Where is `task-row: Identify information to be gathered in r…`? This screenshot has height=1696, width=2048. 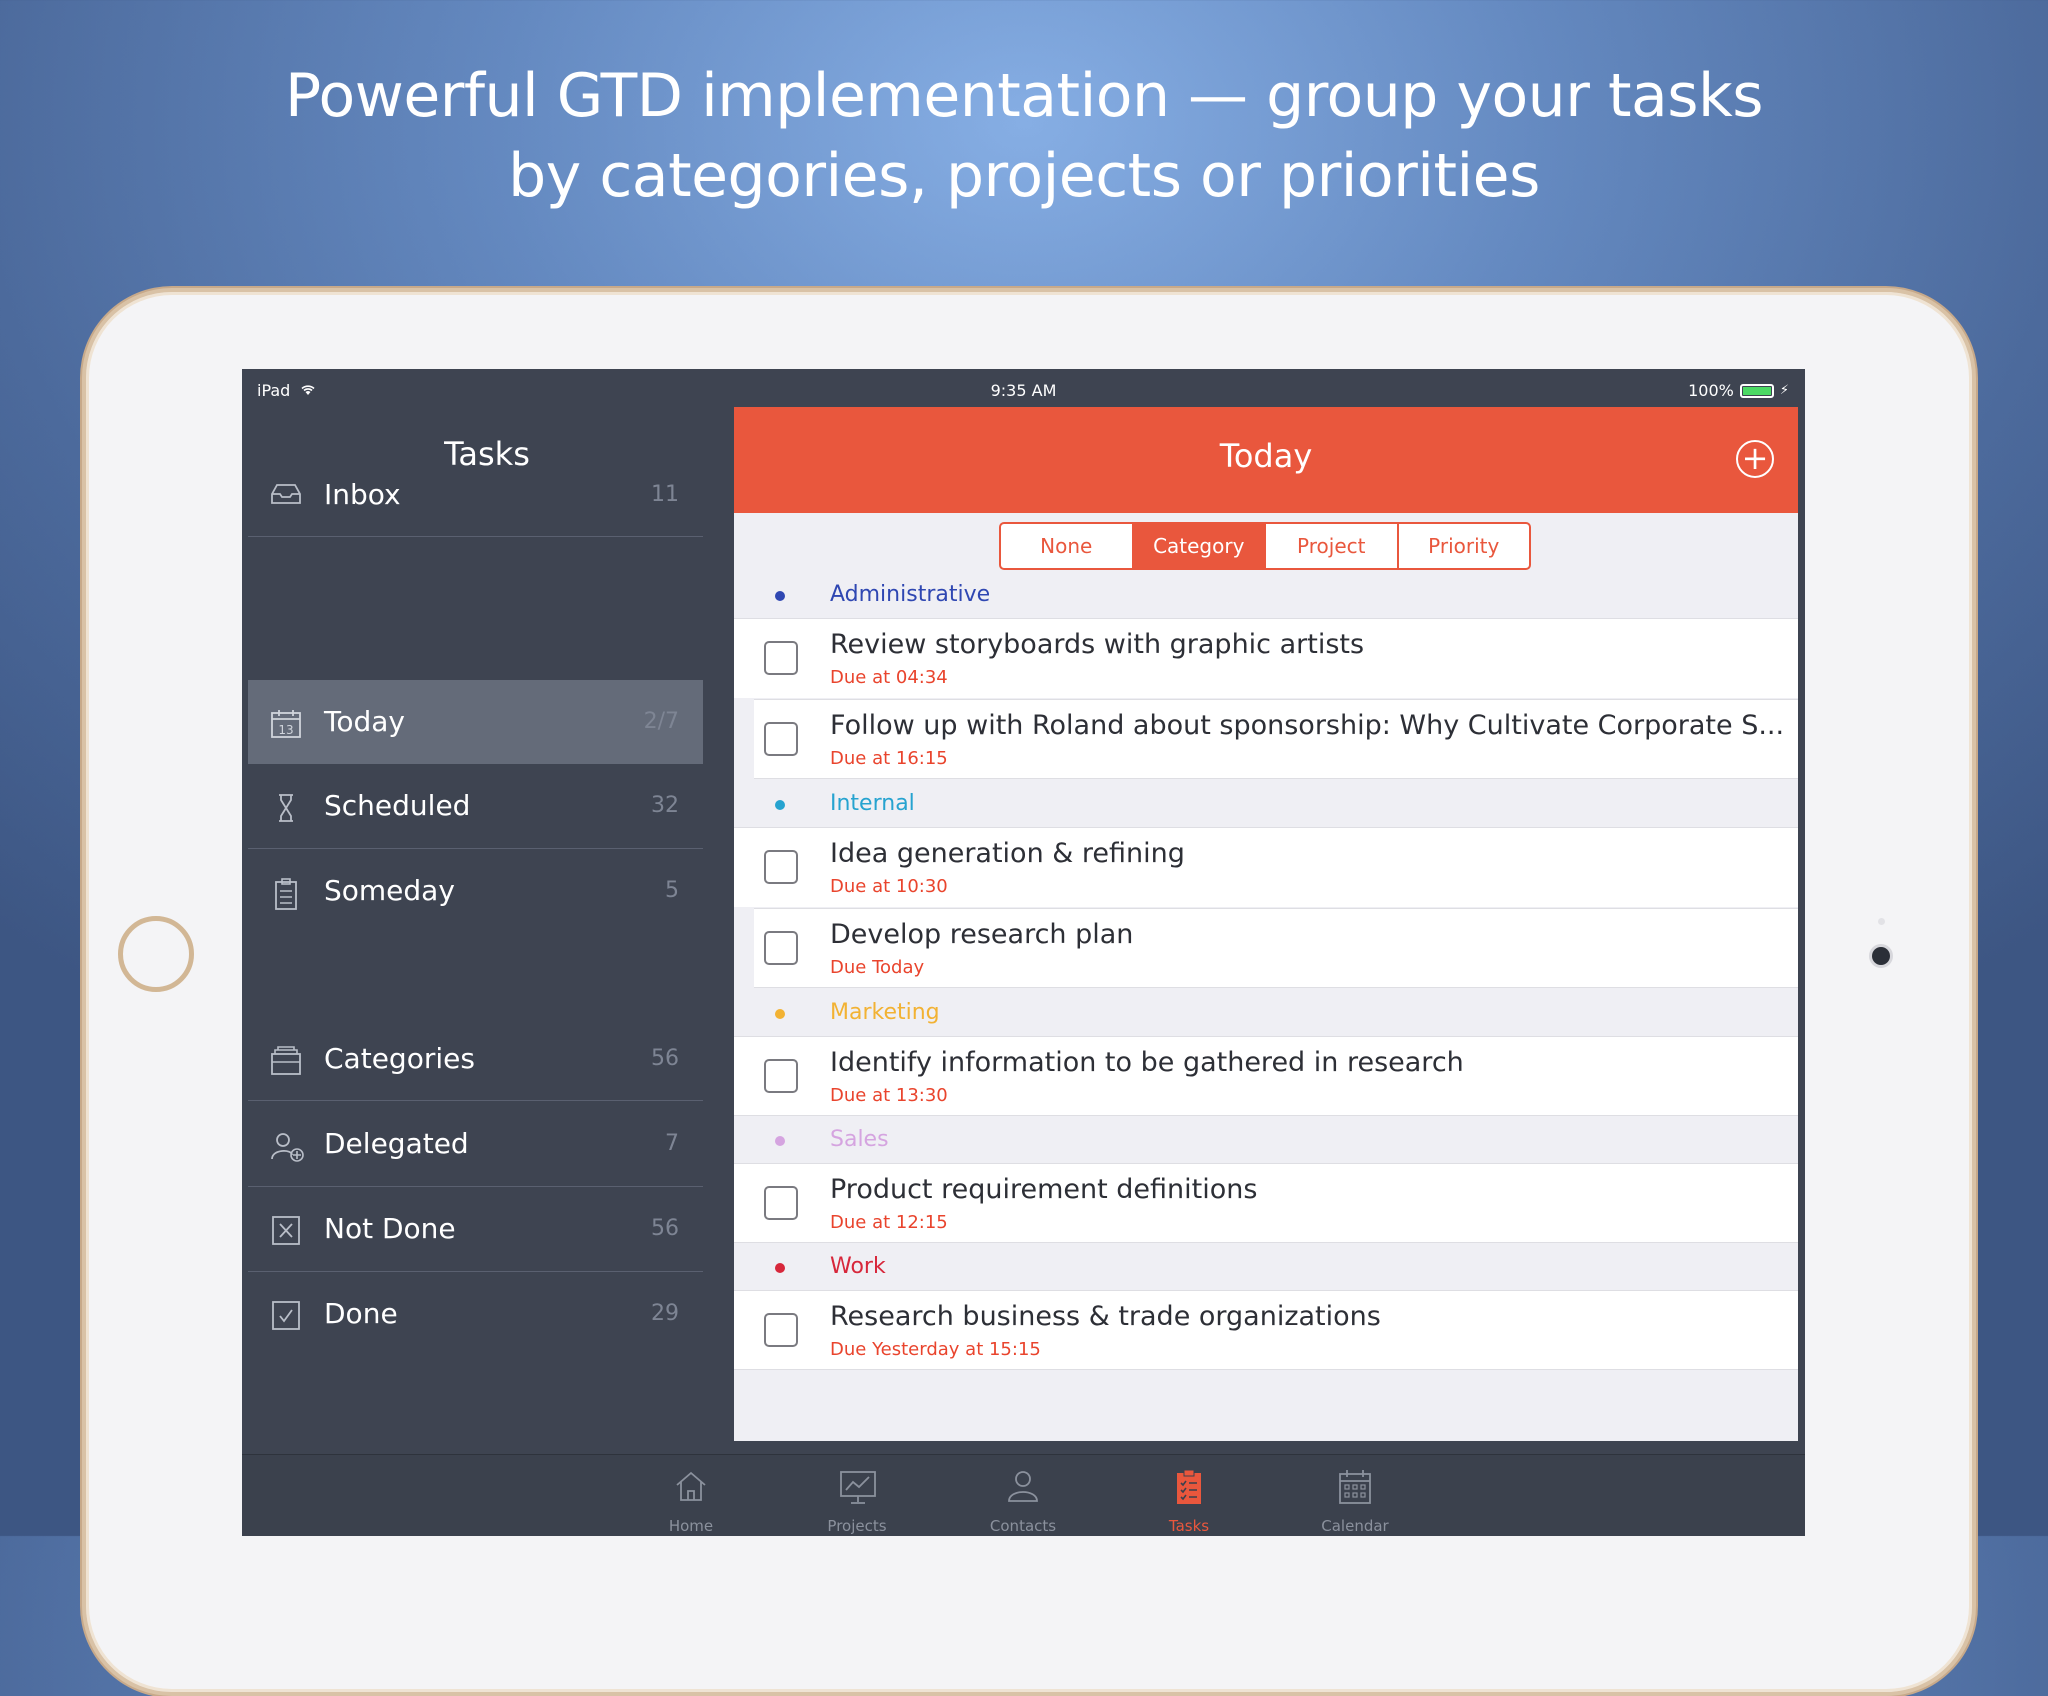
task-row: Identify information to be gathered in r… is located at coordinates (1266, 1076).